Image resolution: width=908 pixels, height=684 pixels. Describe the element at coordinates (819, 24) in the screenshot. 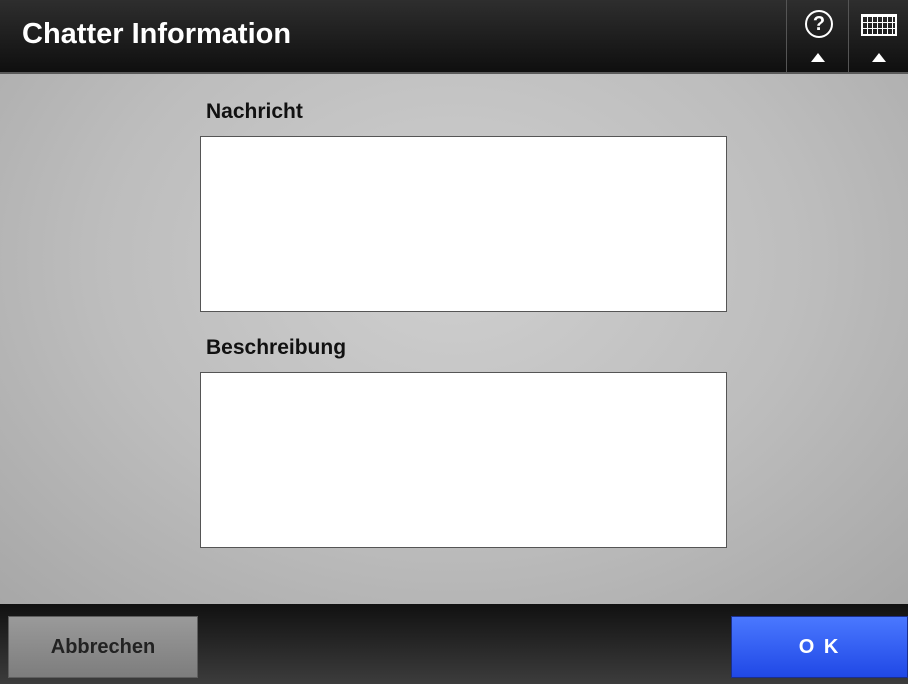

I see `help-question-icon: ?` at that location.